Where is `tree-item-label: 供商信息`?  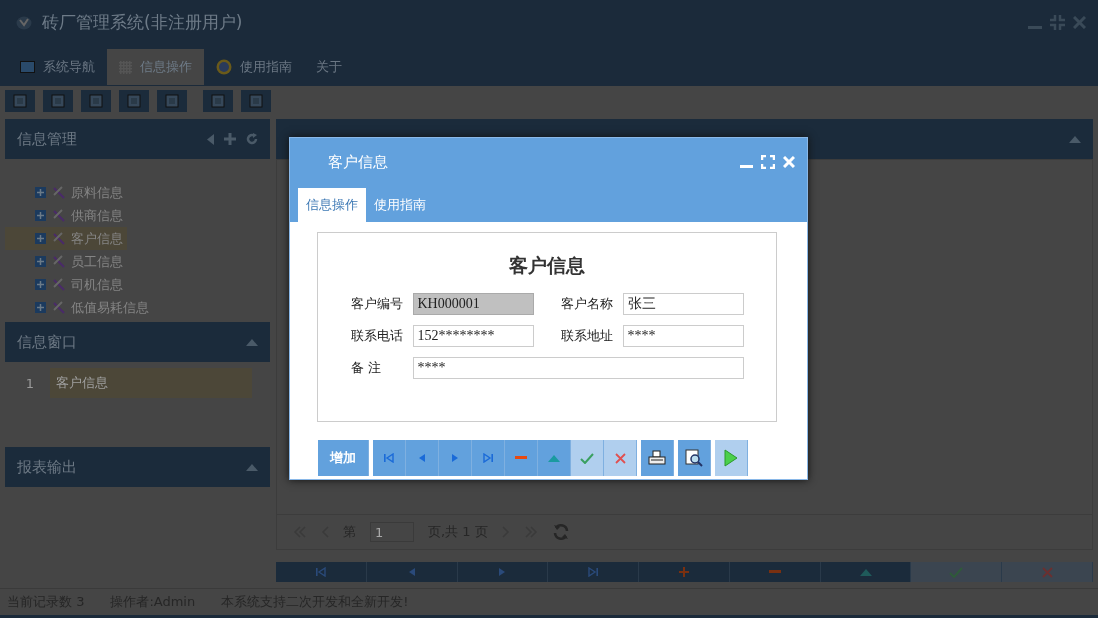 tree-item-label: 供商信息 is located at coordinates (97, 215).